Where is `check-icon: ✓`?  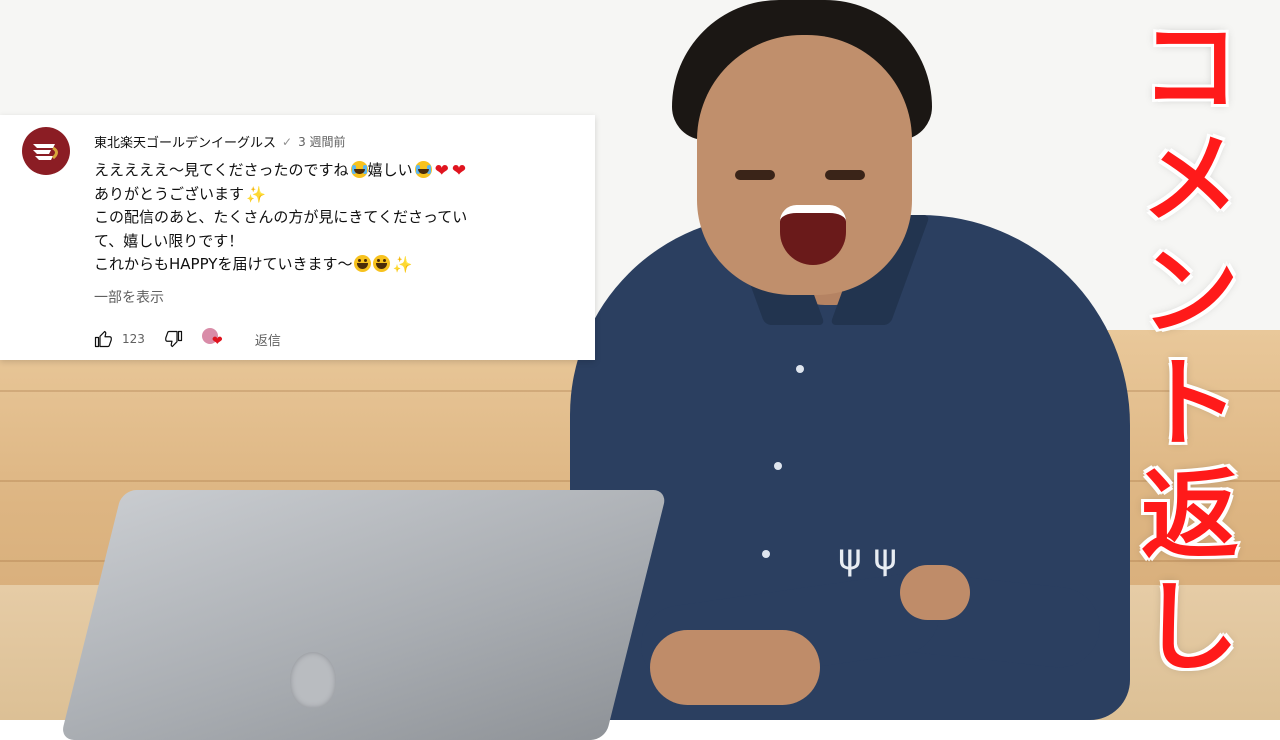
check-icon: ✓ is located at coordinates (287, 141).